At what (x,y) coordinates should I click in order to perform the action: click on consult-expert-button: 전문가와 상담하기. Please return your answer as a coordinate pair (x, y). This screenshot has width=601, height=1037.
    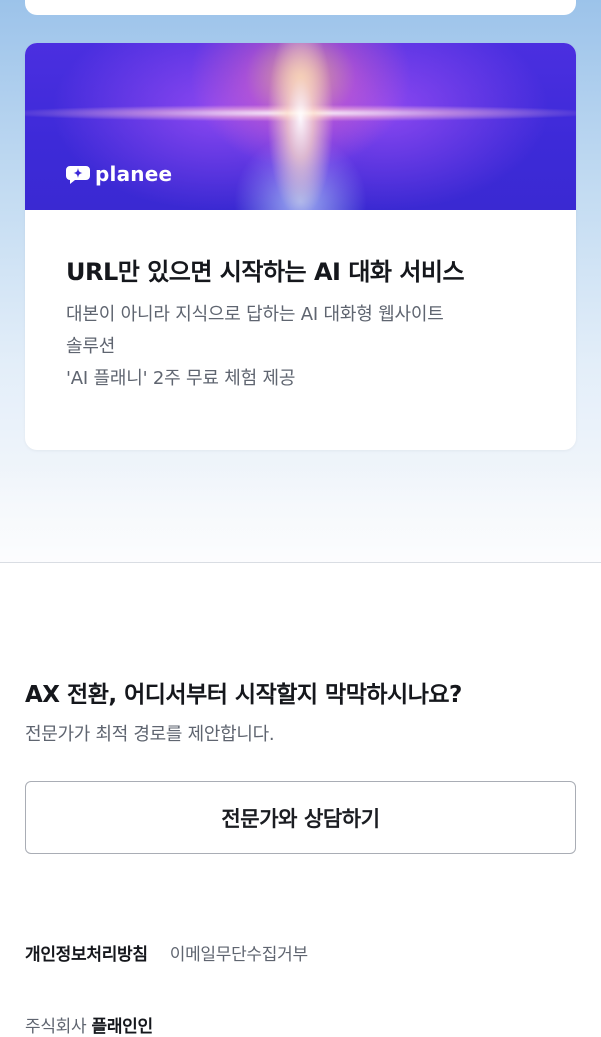
    Looking at the image, I should click on (300, 817).